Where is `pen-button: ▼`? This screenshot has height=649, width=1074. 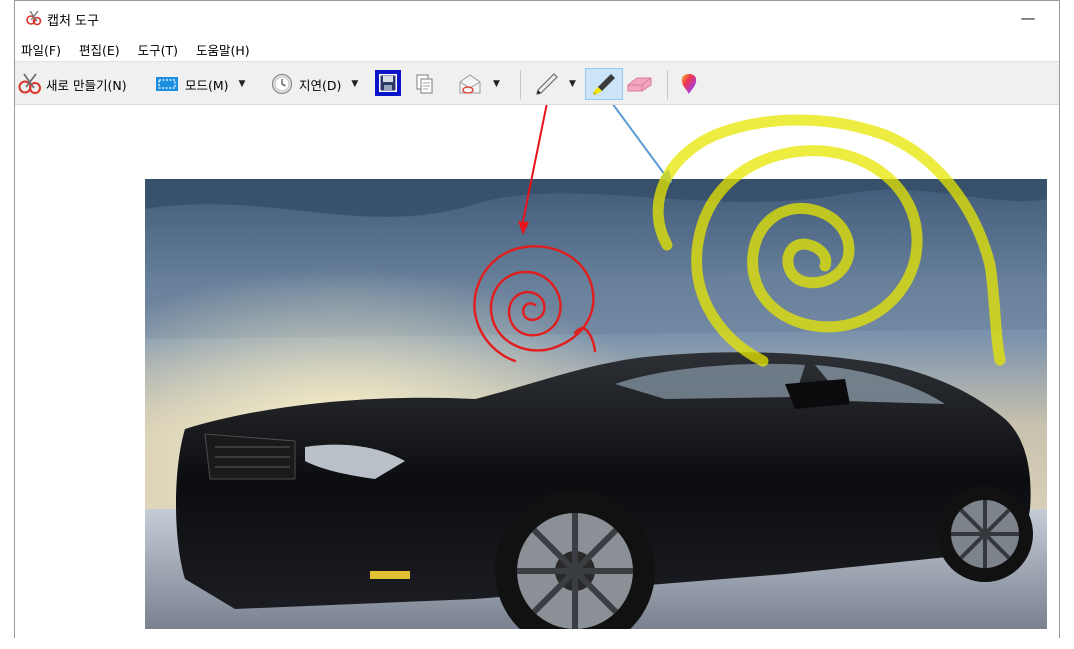 pen-button: ▼ is located at coordinates (554, 84).